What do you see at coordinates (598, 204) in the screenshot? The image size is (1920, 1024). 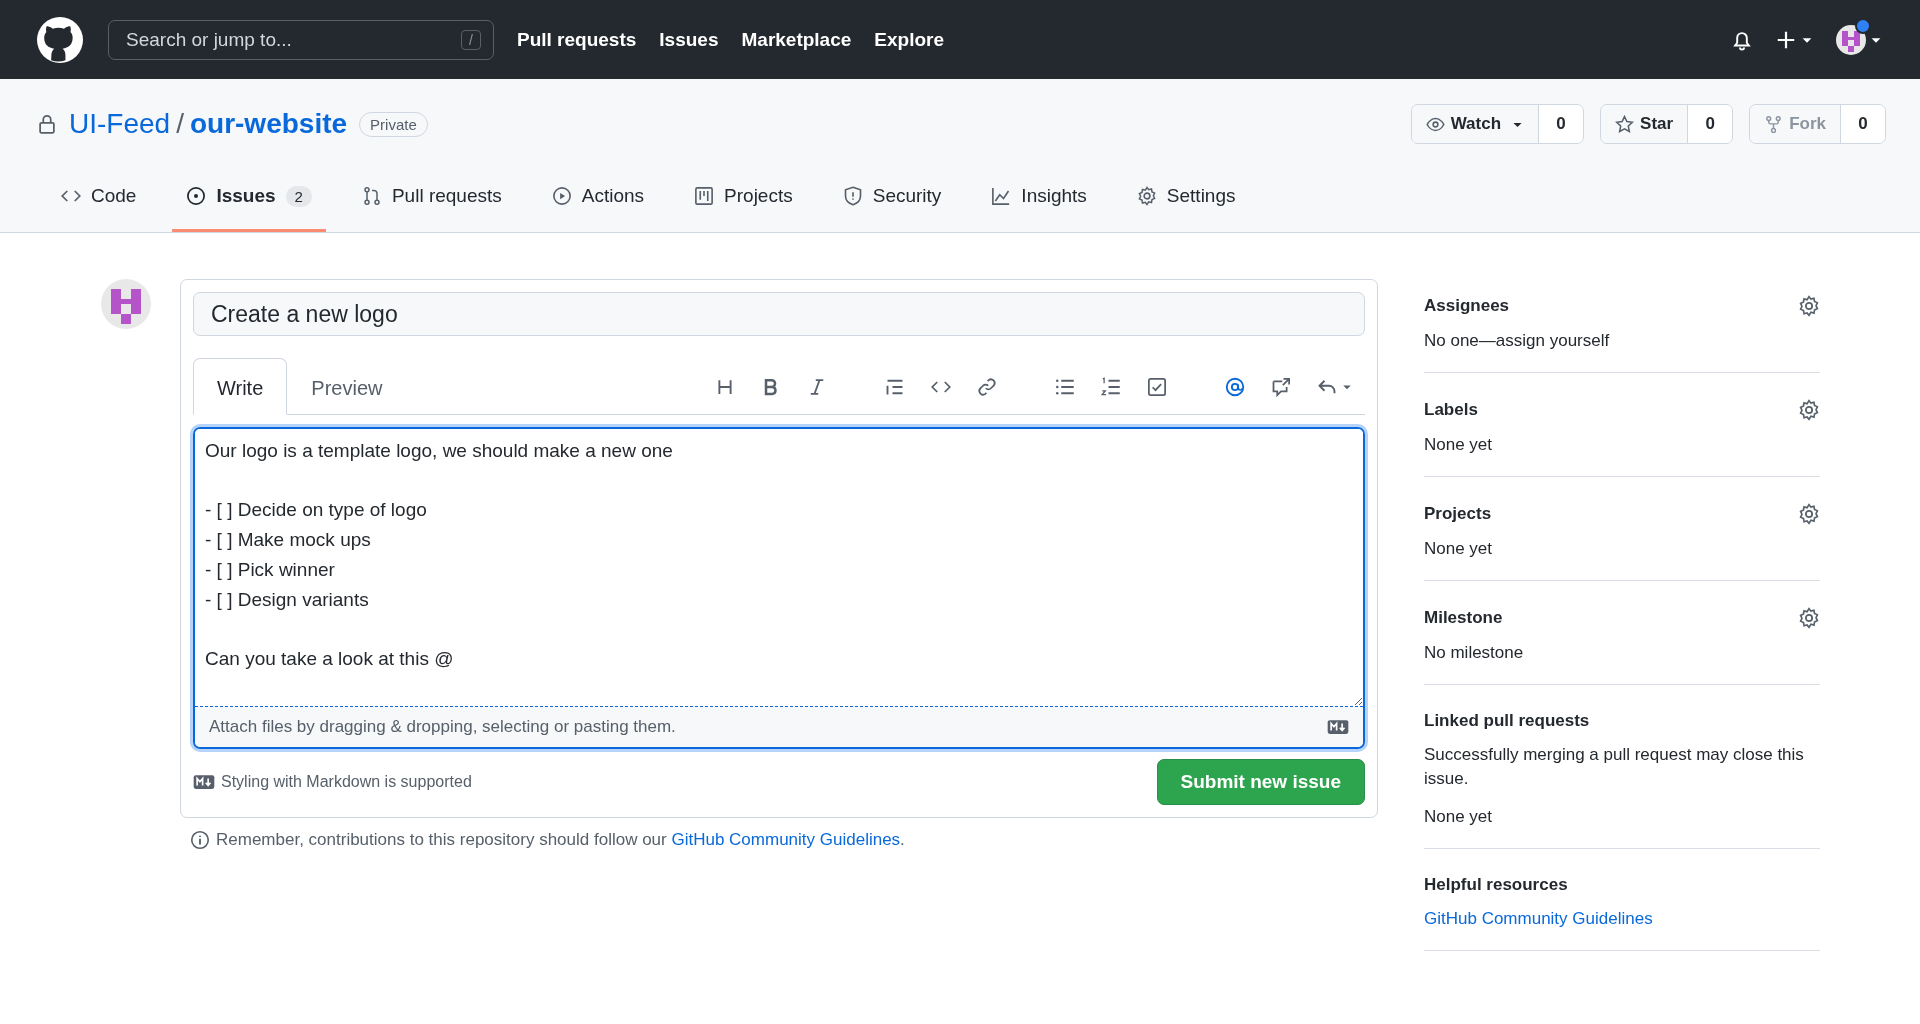 I see `repo-tab: Actions` at bounding box center [598, 204].